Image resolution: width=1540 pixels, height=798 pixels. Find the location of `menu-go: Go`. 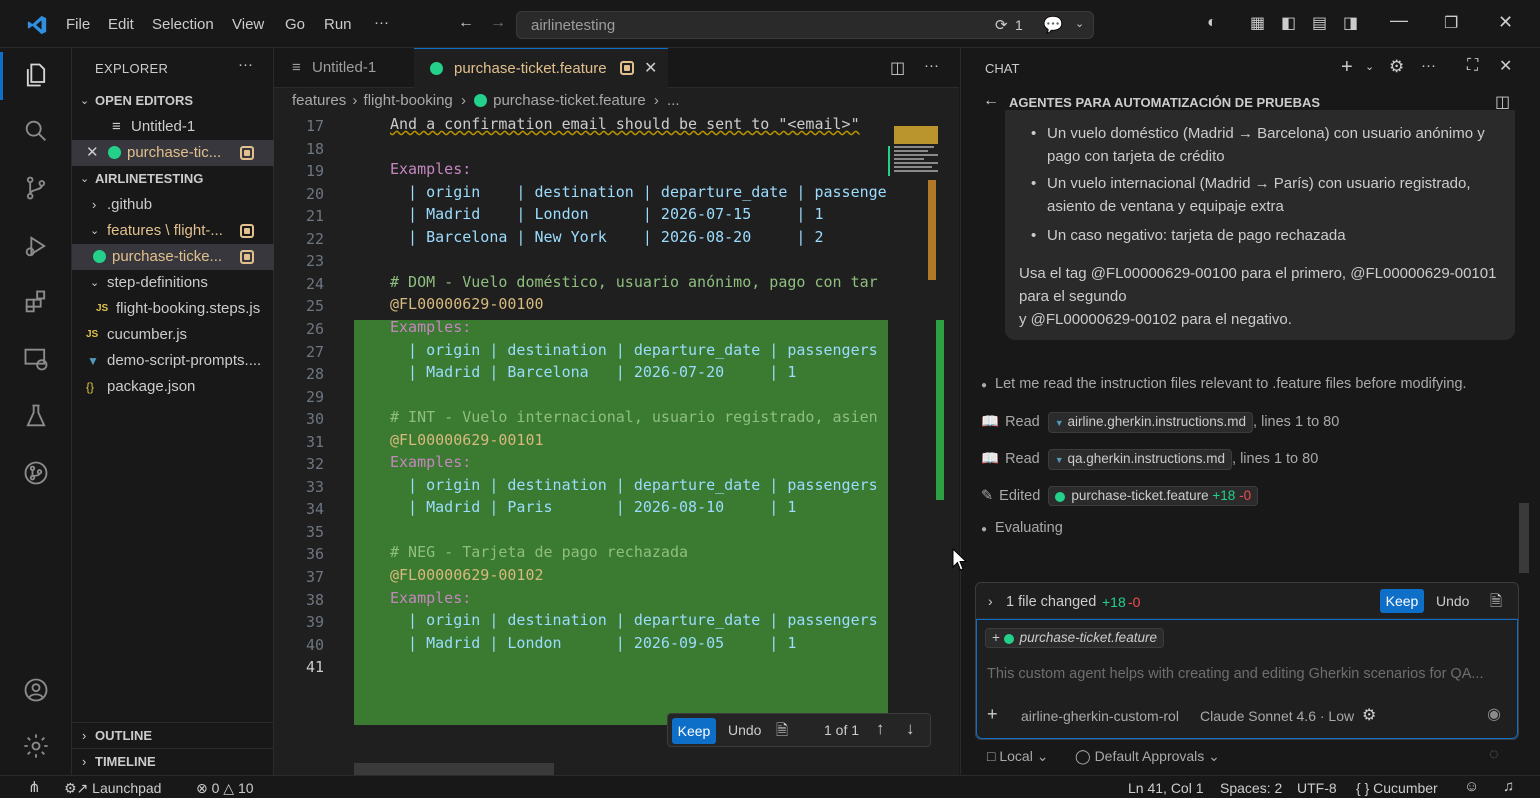

menu-go: Go is located at coordinates (295, 24).